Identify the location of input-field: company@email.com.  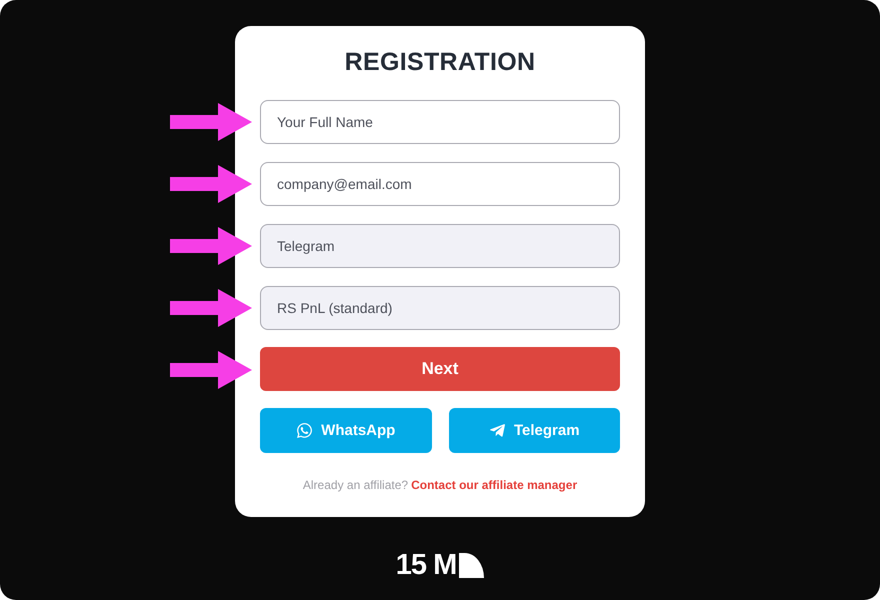
(440, 184).